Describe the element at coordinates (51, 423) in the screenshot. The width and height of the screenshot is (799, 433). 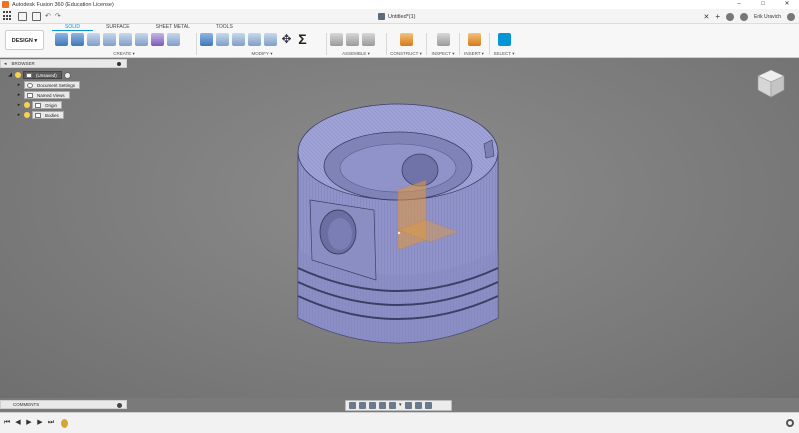
I see `go-to-end-icon: ⏭` at that location.